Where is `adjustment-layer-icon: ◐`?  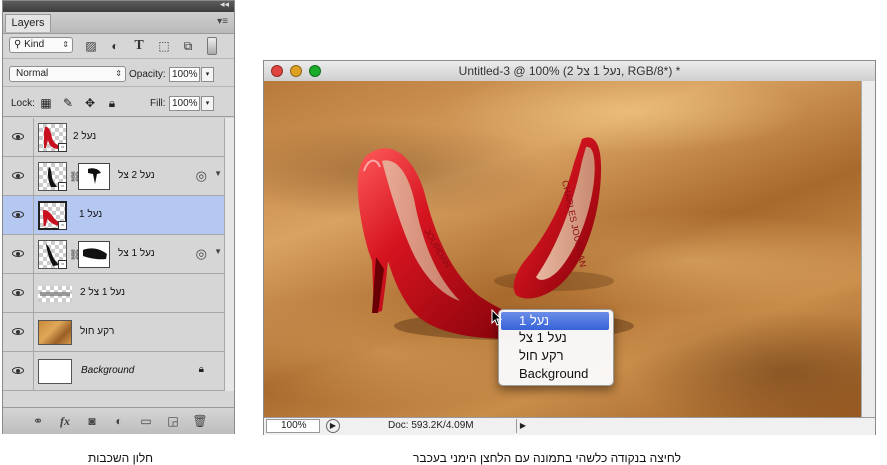 adjustment-layer-icon: ◐ is located at coordinates (119, 421).